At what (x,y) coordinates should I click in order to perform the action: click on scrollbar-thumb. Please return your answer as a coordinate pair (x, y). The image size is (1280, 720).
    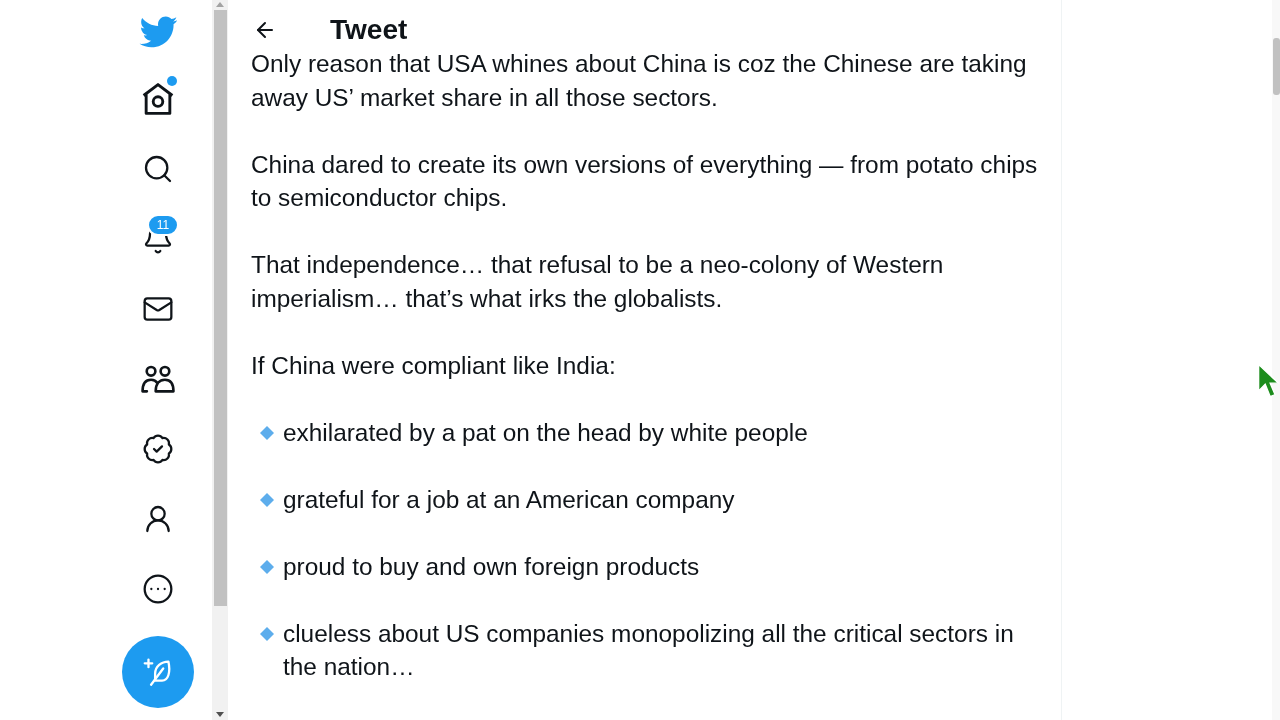
    Looking at the image, I should click on (220, 308).